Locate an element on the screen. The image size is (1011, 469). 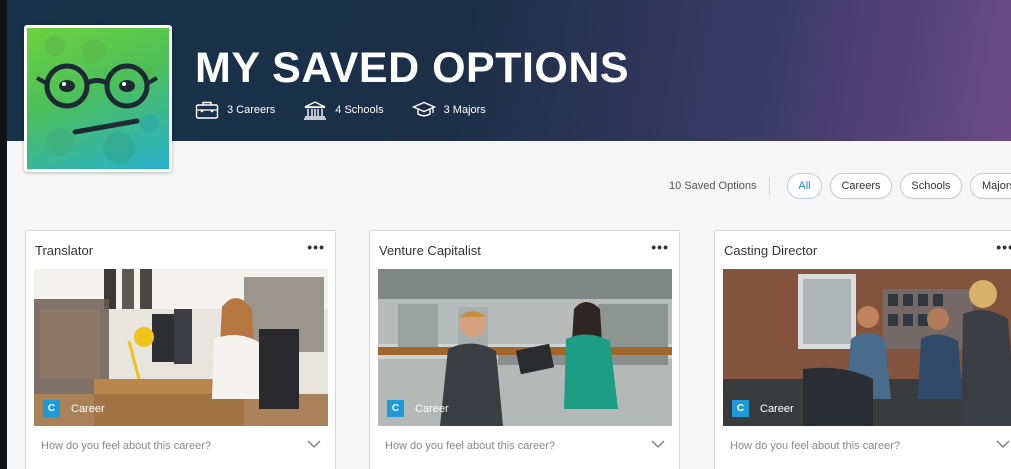
filter-all: All is located at coordinates (804, 186).